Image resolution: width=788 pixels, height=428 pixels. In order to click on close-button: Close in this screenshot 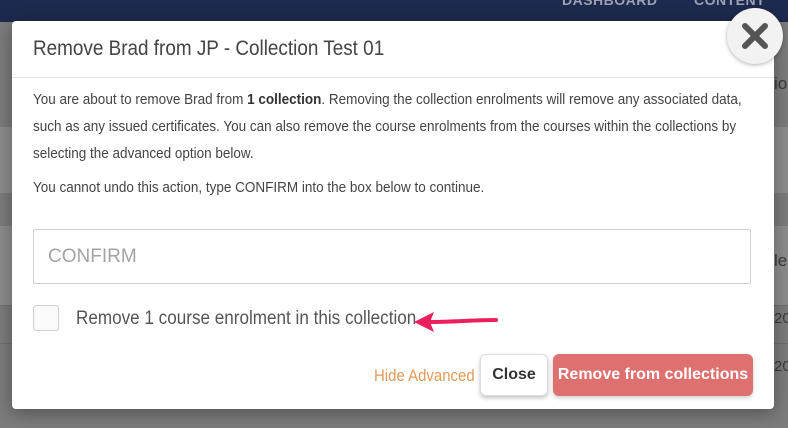, I will do `click(514, 375)`.